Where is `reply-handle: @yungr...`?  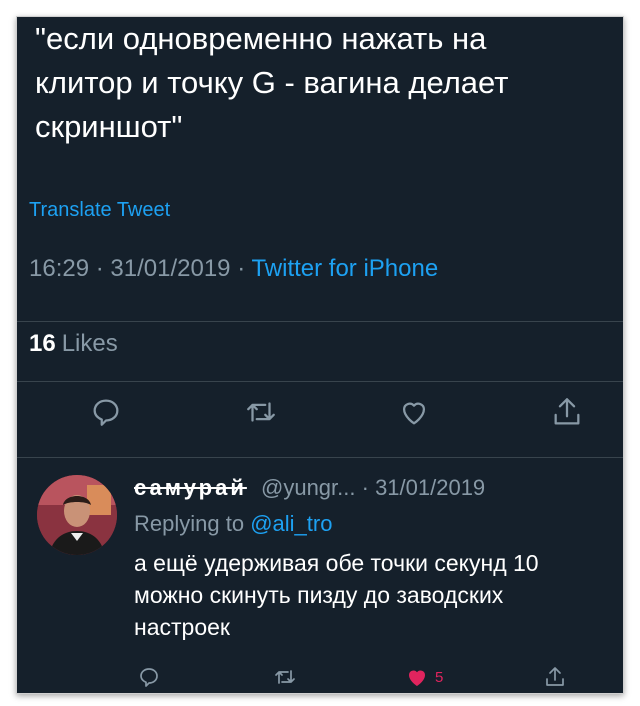 reply-handle: @yungr... is located at coordinates (308, 487).